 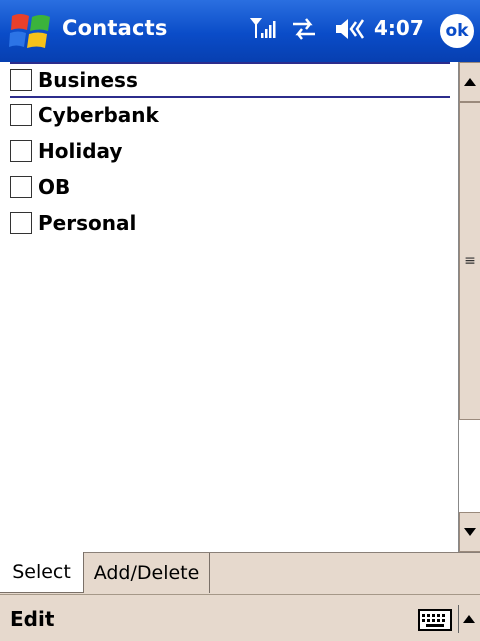 I want to click on category-label: Holiday, so click(x=80, y=151).